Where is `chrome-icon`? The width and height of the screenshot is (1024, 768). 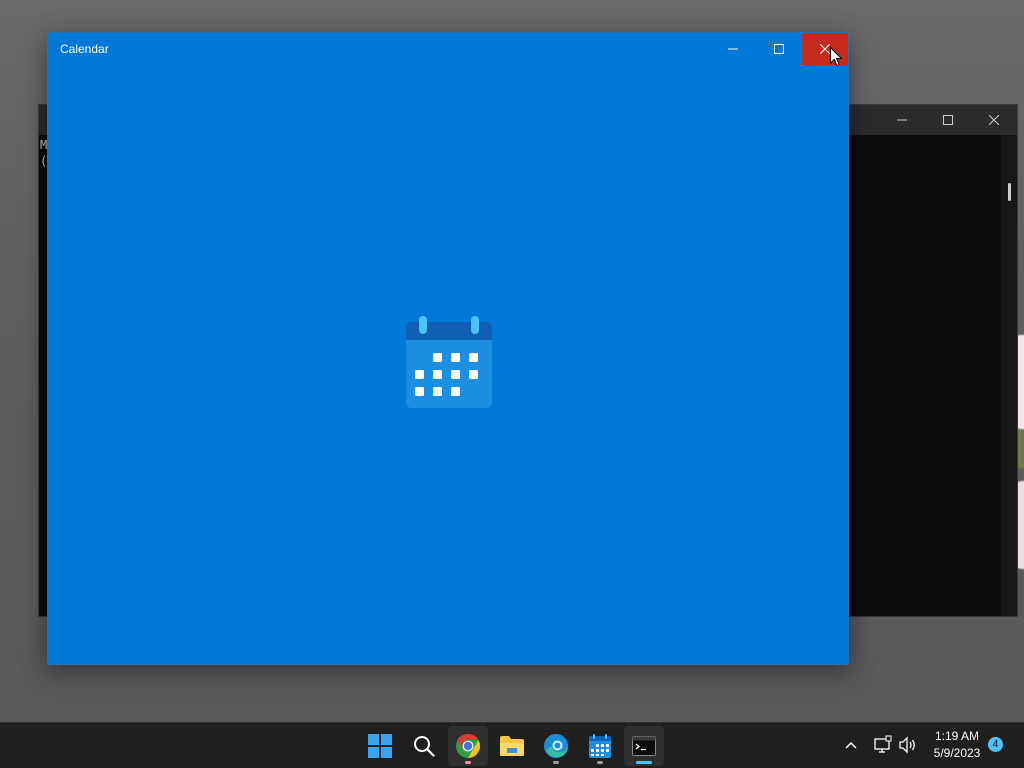
chrome-icon is located at coordinates (468, 746).